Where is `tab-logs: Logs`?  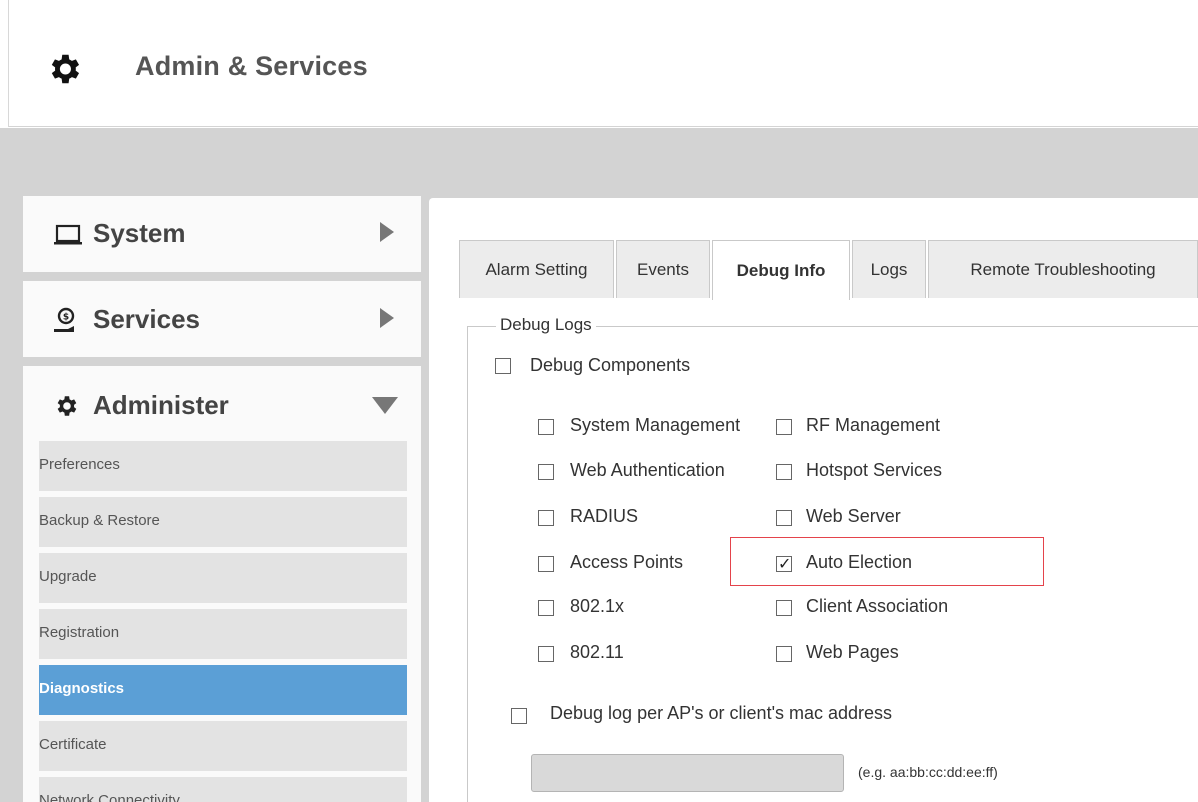
tab-logs: Logs is located at coordinates (889, 269).